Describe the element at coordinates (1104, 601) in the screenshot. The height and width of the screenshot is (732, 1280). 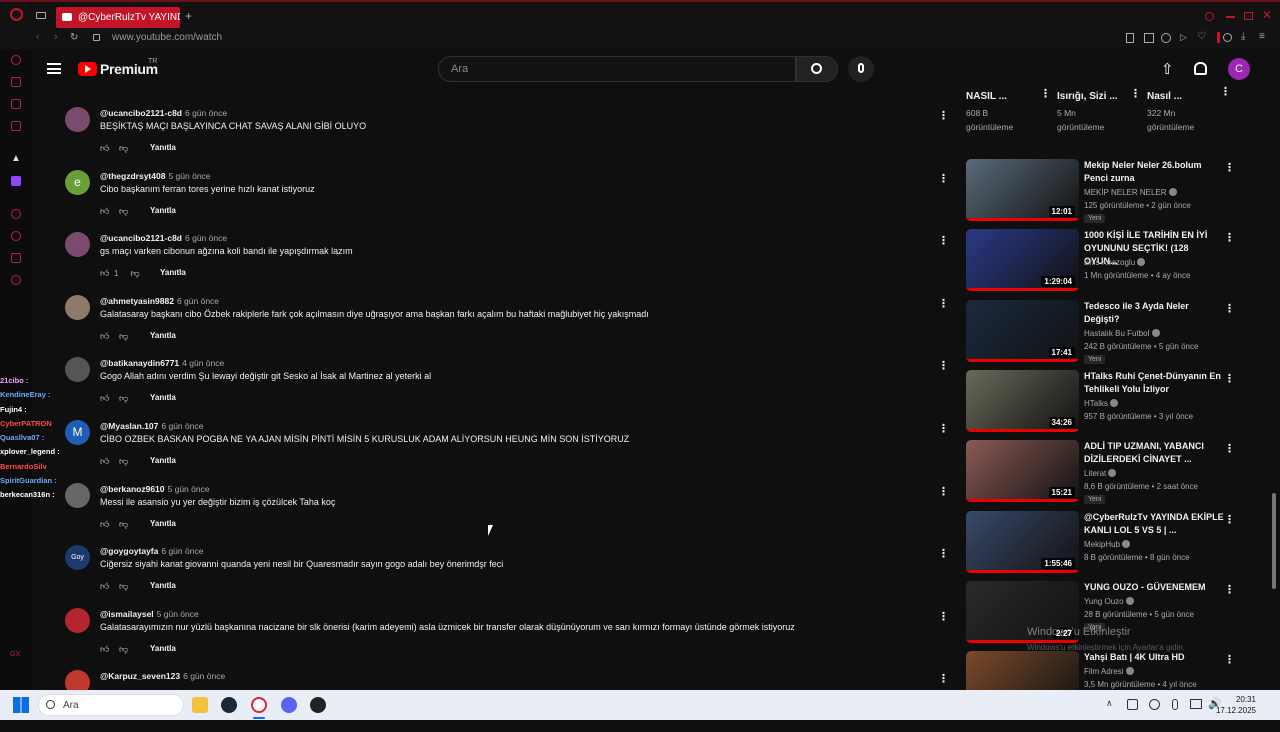
I see `channel-name-text: Yung Ouzo` at that location.